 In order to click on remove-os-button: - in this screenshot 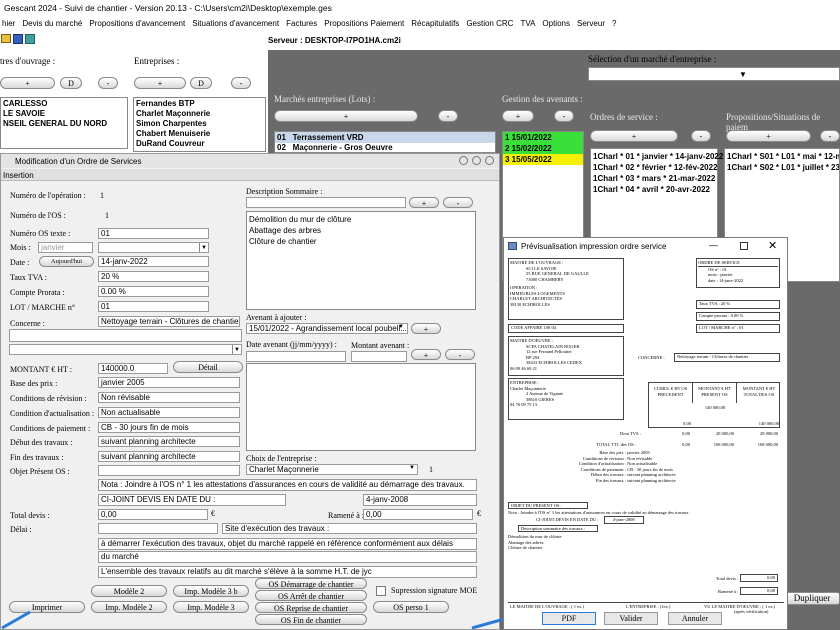, I will do `click(701, 136)`.